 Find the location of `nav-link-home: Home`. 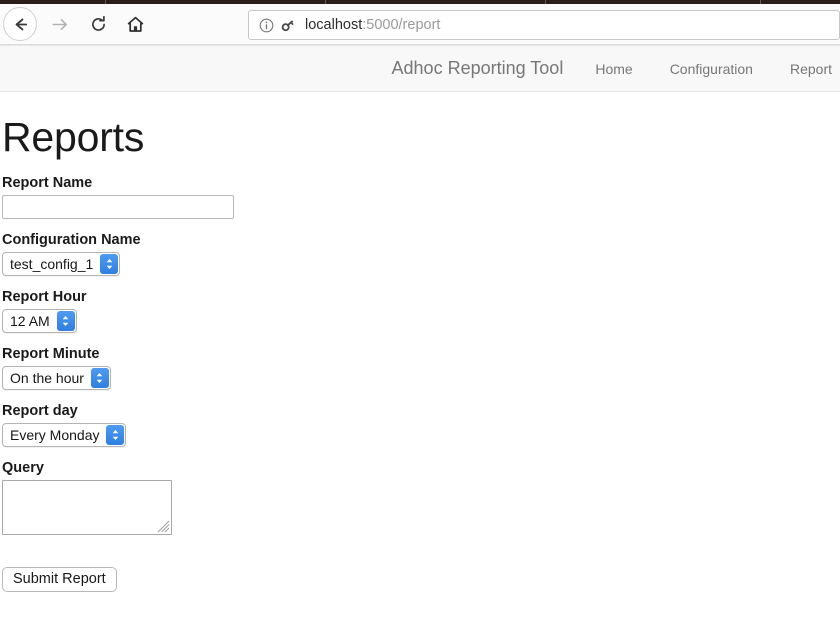

nav-link-home: Home is located at coordinates (613, 69).